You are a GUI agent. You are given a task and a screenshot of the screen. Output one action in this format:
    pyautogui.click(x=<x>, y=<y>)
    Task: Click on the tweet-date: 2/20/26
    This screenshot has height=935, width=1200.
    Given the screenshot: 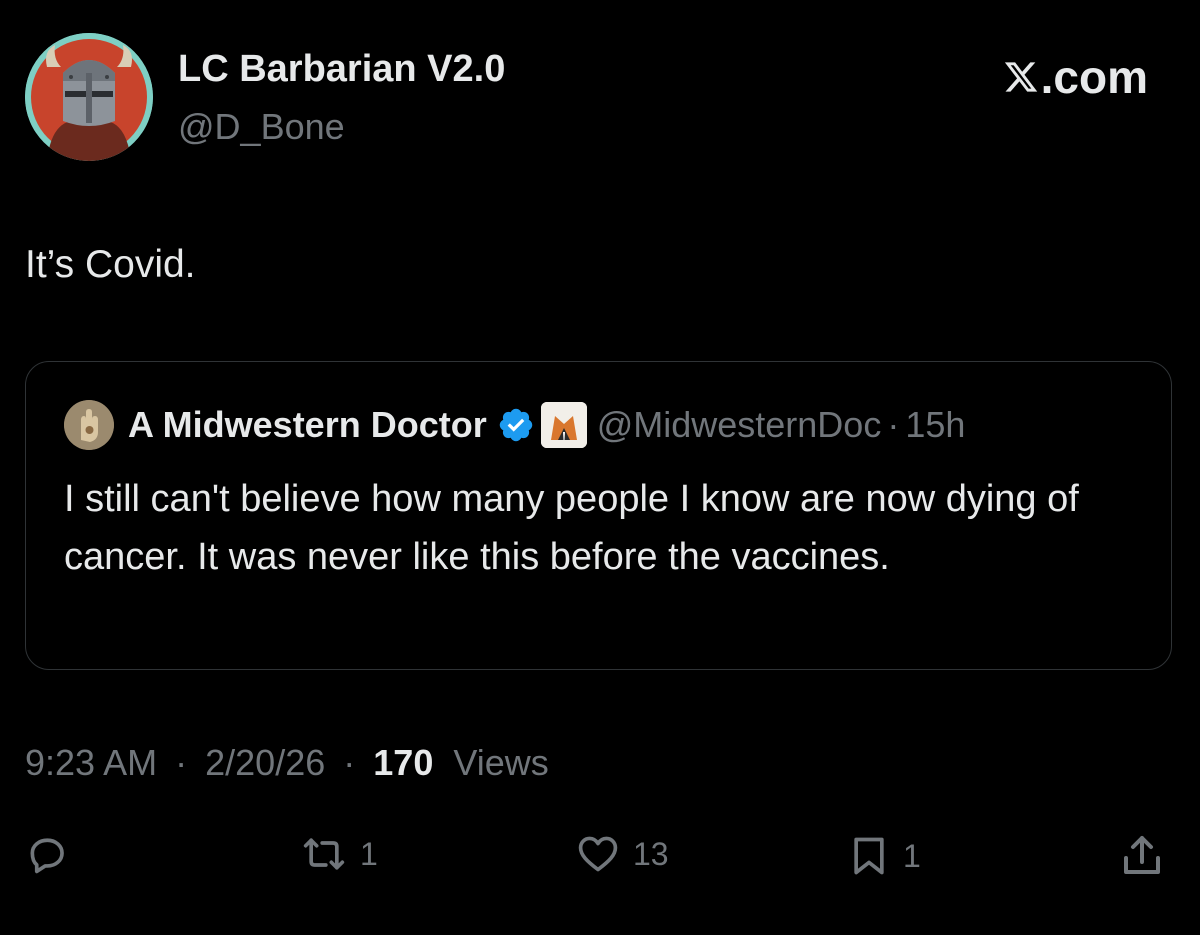 What is the action you would take?
    pyautogui.click(x=265, y=762)
    